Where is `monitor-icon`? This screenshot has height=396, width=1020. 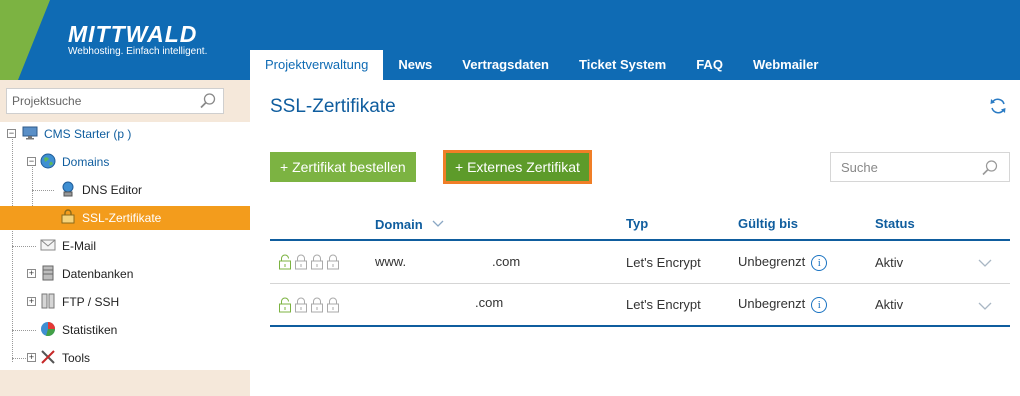 monitor-icon is located at coordinates (30, 133).